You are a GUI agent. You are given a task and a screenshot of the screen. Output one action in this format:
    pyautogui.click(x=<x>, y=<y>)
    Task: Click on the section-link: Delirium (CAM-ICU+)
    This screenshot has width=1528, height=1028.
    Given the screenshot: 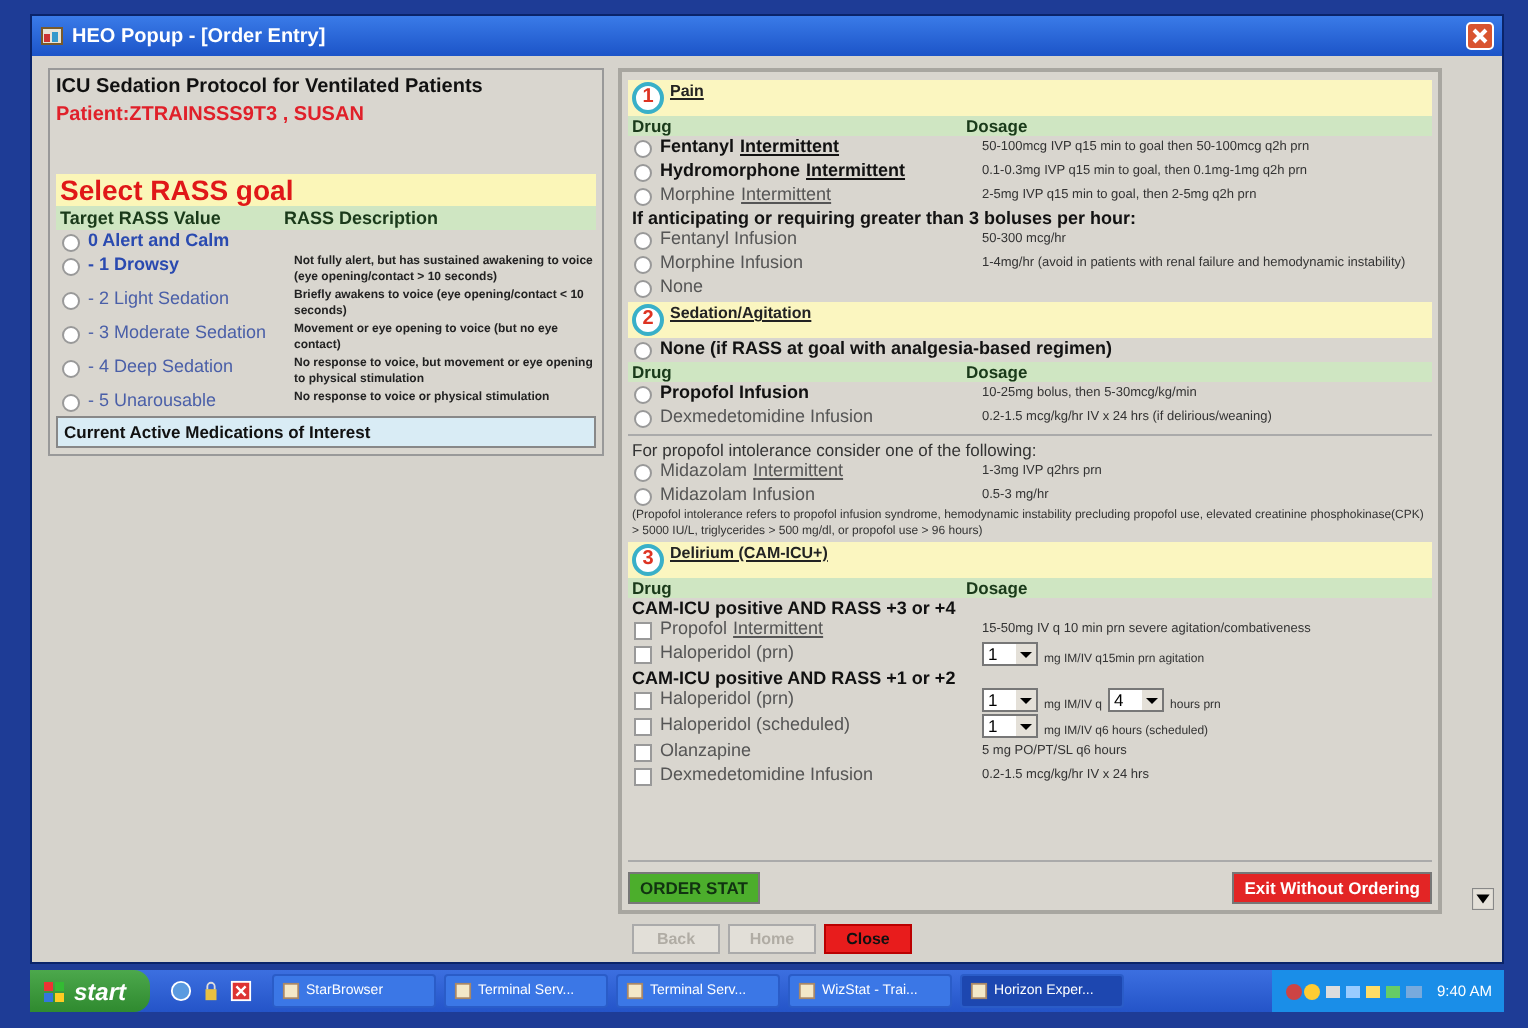 What is the action you would take?
    pyautogui.click(x=749, y=553)
    